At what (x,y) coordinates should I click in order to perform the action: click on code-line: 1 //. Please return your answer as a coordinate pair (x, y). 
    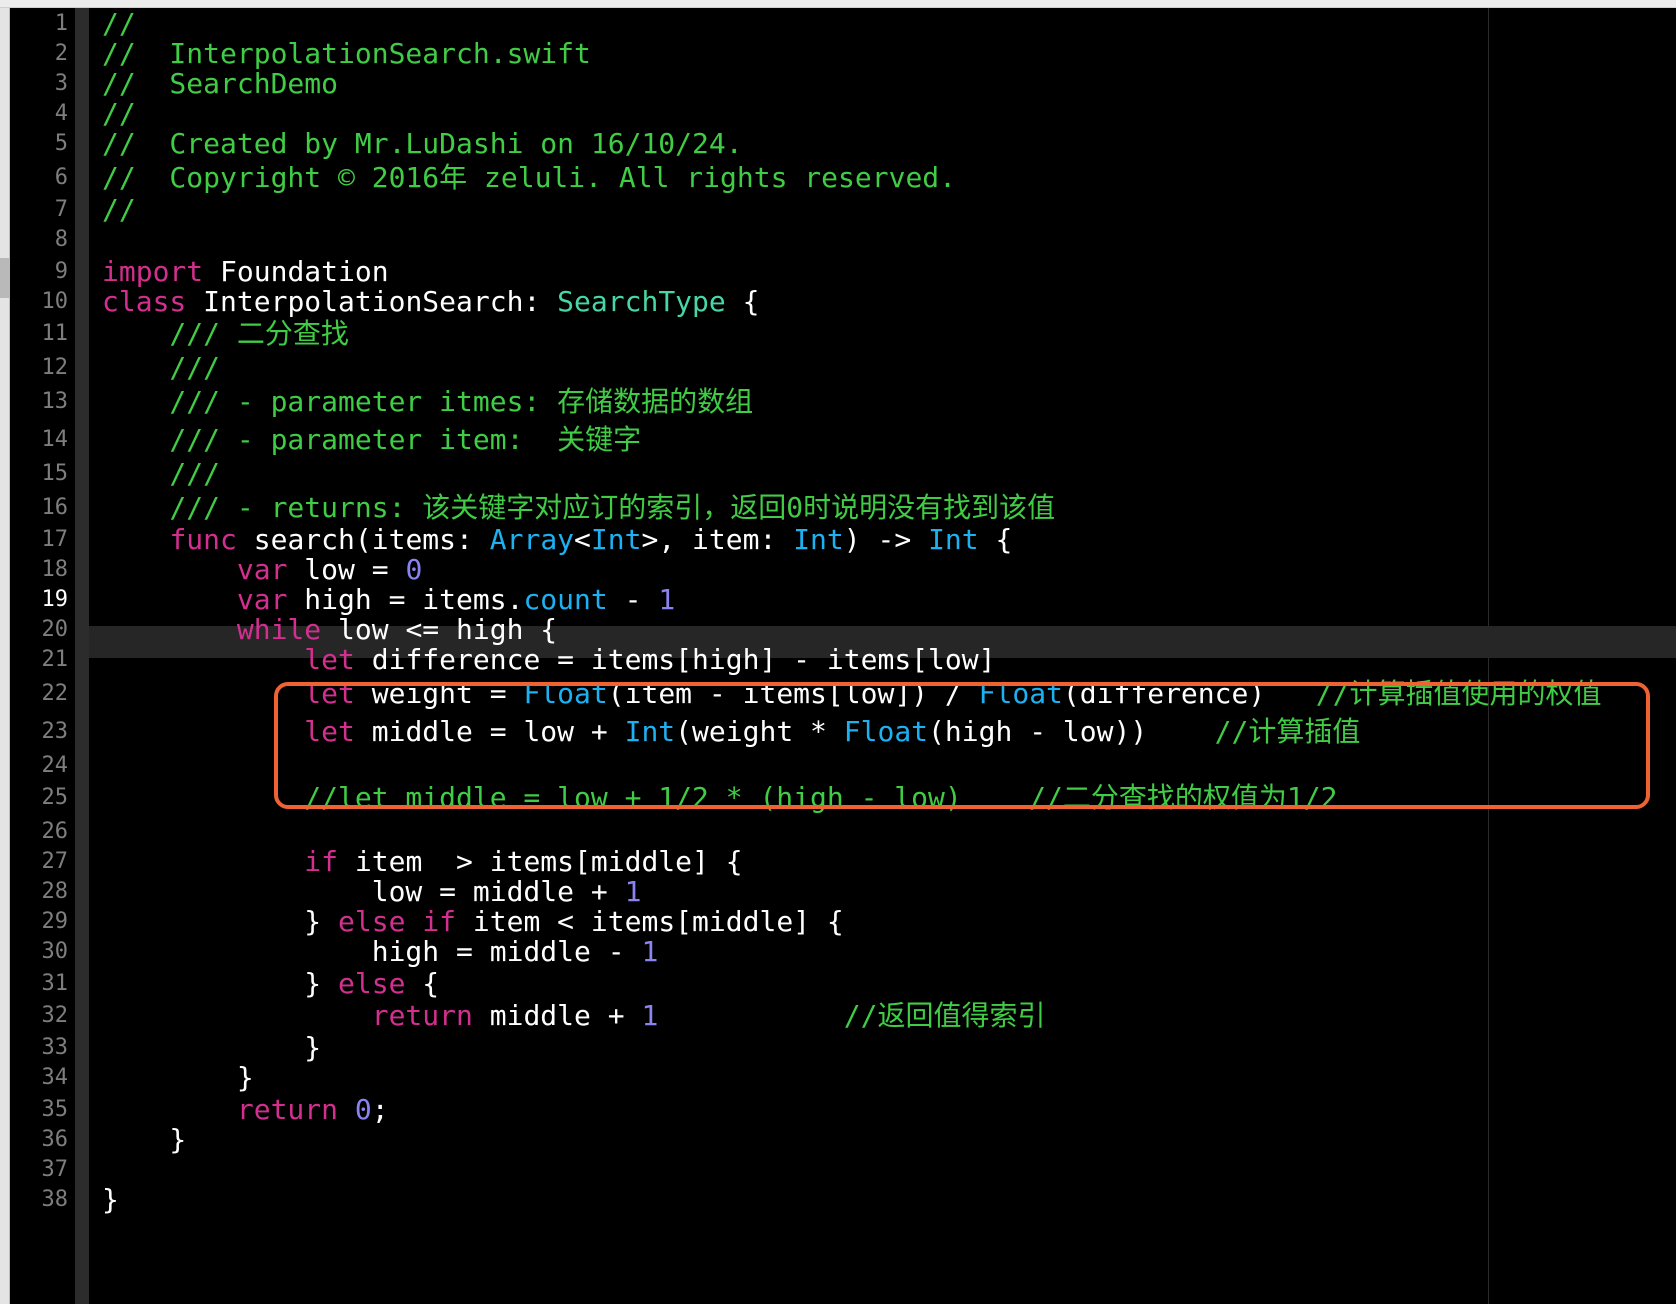
    Looking at the image, I should click on (838, 24).